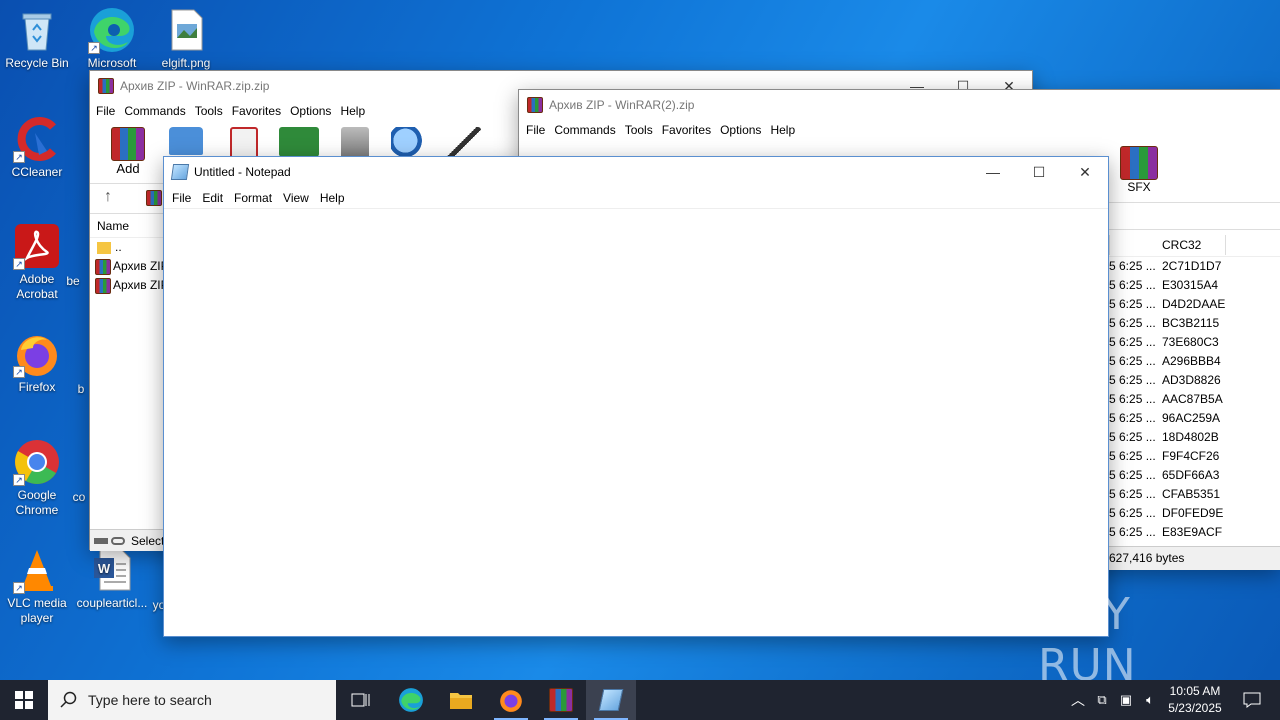  Describe the element at coordinates (216, 198) in the screenshot. I see `menu-edit: Edit` at that location.